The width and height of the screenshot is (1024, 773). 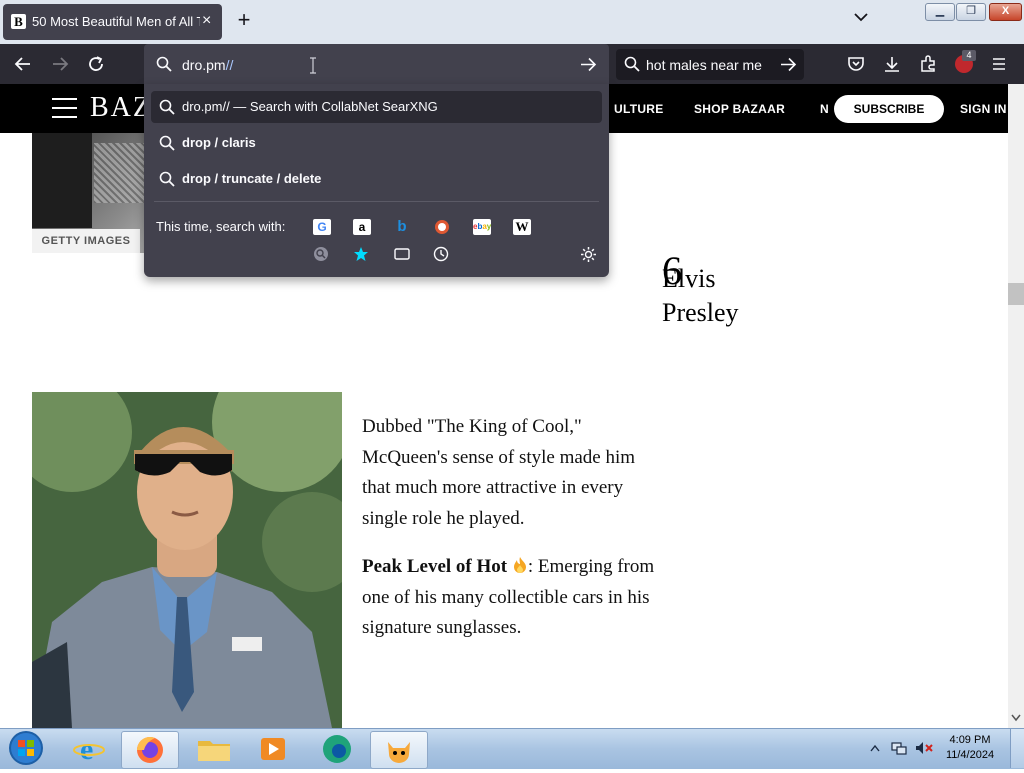 I want to click on list-all-tabs-icon, so click(x=861, y=17).